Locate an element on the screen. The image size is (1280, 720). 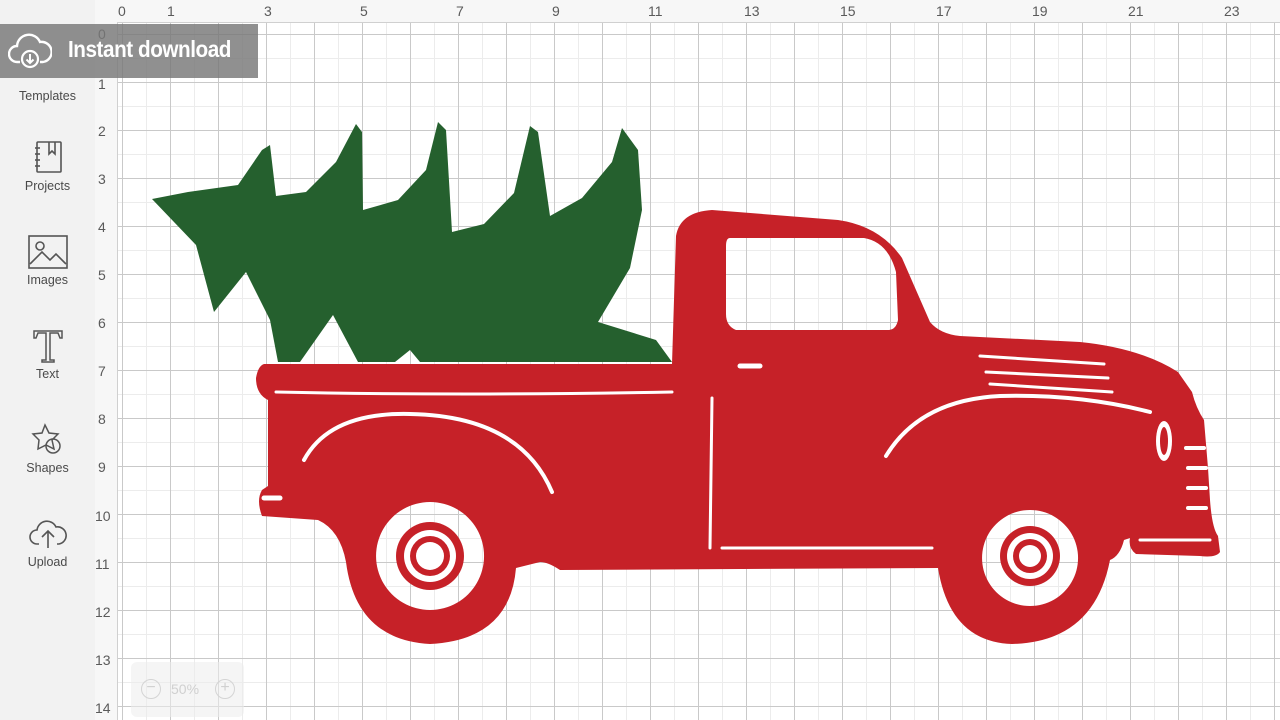
zoom-control: − 50% + is located at coordinates (187, 689).